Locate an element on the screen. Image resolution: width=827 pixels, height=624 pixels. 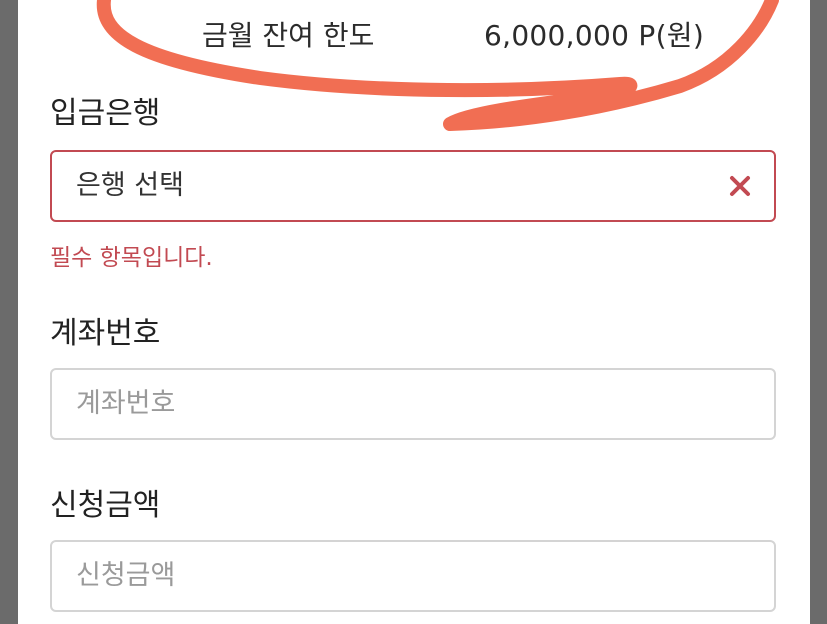
bank-error-message: 필수 항목입니다. is located at coordinates (131, 258).